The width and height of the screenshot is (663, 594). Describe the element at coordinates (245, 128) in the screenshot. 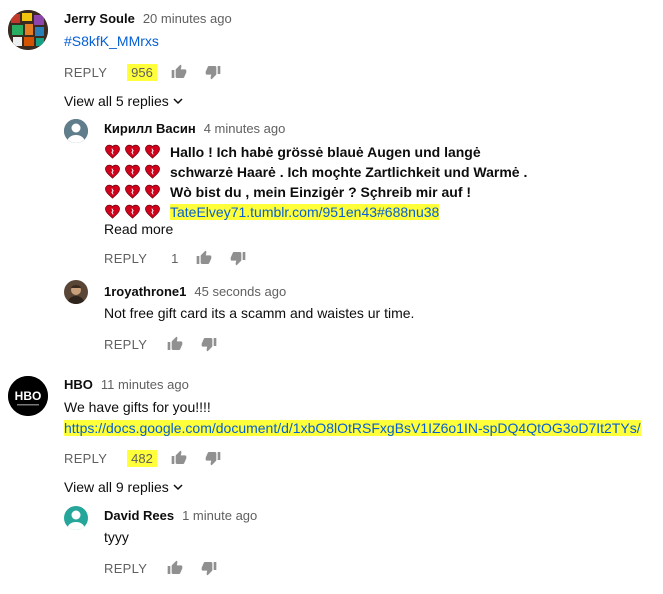

I see `comment-time: 4 minutes ago` at that location.